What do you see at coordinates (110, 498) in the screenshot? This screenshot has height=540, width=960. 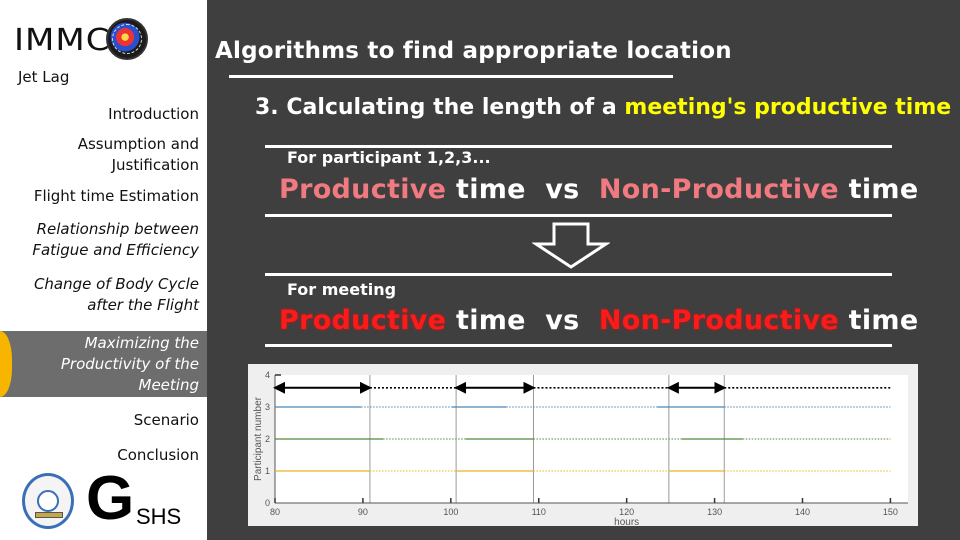 I see `school-logo-letter: G` at bounding box center [110, 498].